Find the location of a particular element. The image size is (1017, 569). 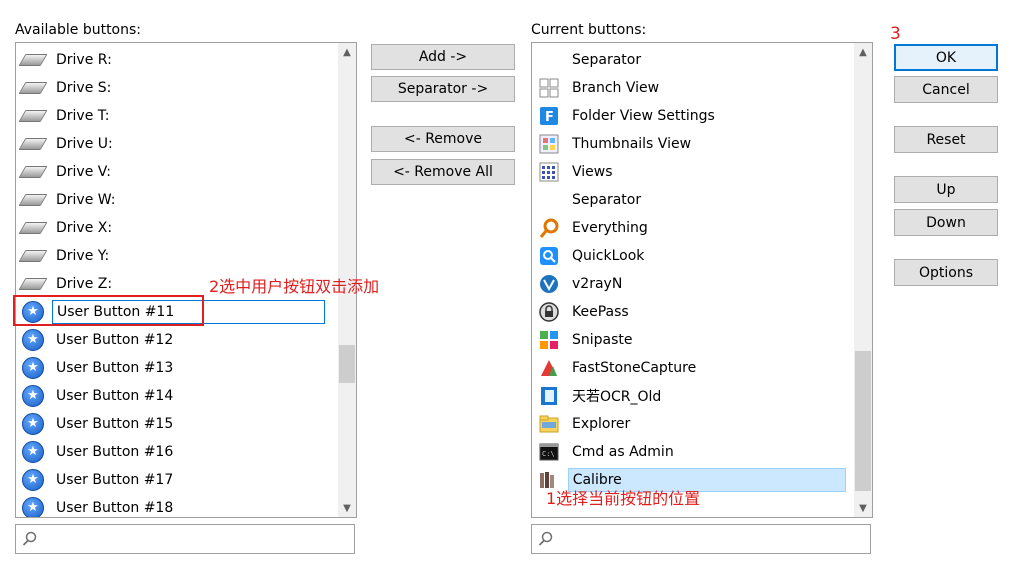

v2rayn-icon is located at coordinates (549, 284).